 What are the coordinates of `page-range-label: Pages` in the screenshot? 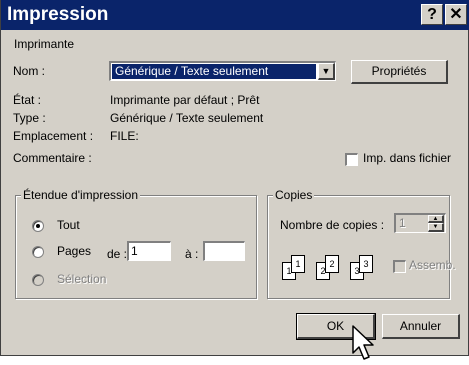 It's located at (74, 251).